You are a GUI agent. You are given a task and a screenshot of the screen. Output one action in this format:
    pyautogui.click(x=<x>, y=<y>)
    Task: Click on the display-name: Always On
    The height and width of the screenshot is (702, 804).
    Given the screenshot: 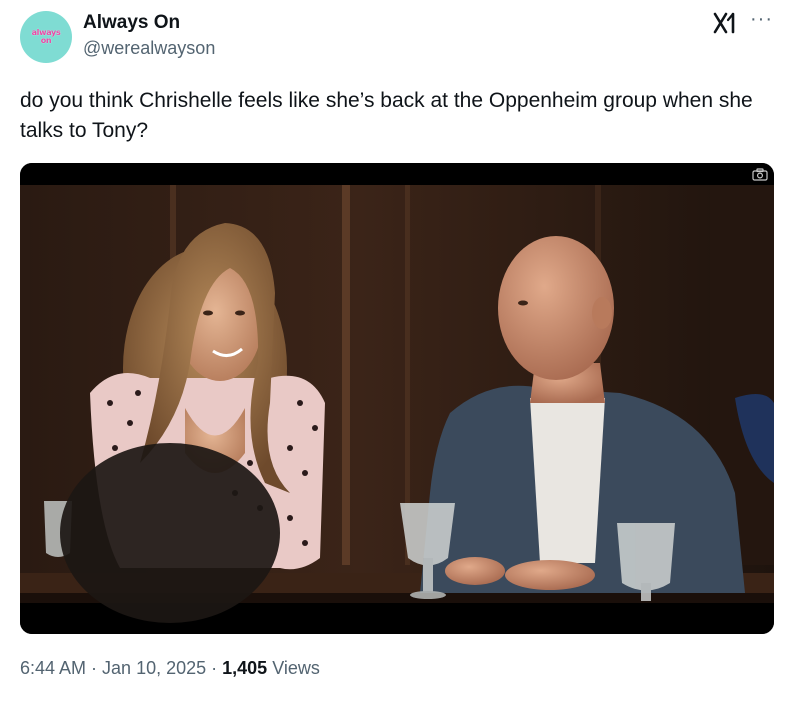 What is the action you would take?
    pyautogui.click(x=131, y=23)
    